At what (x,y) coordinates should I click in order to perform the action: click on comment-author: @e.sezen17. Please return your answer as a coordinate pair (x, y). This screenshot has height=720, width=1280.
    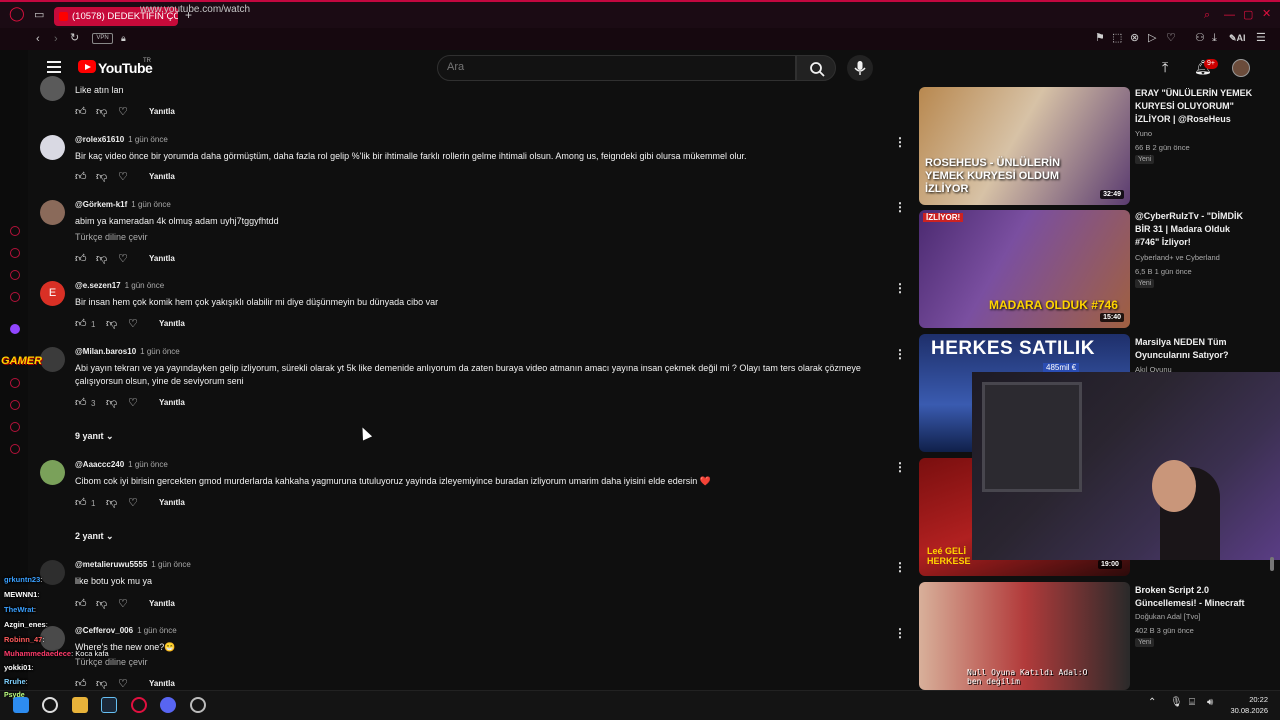
    Looking at the image, I should click on (98, 285).